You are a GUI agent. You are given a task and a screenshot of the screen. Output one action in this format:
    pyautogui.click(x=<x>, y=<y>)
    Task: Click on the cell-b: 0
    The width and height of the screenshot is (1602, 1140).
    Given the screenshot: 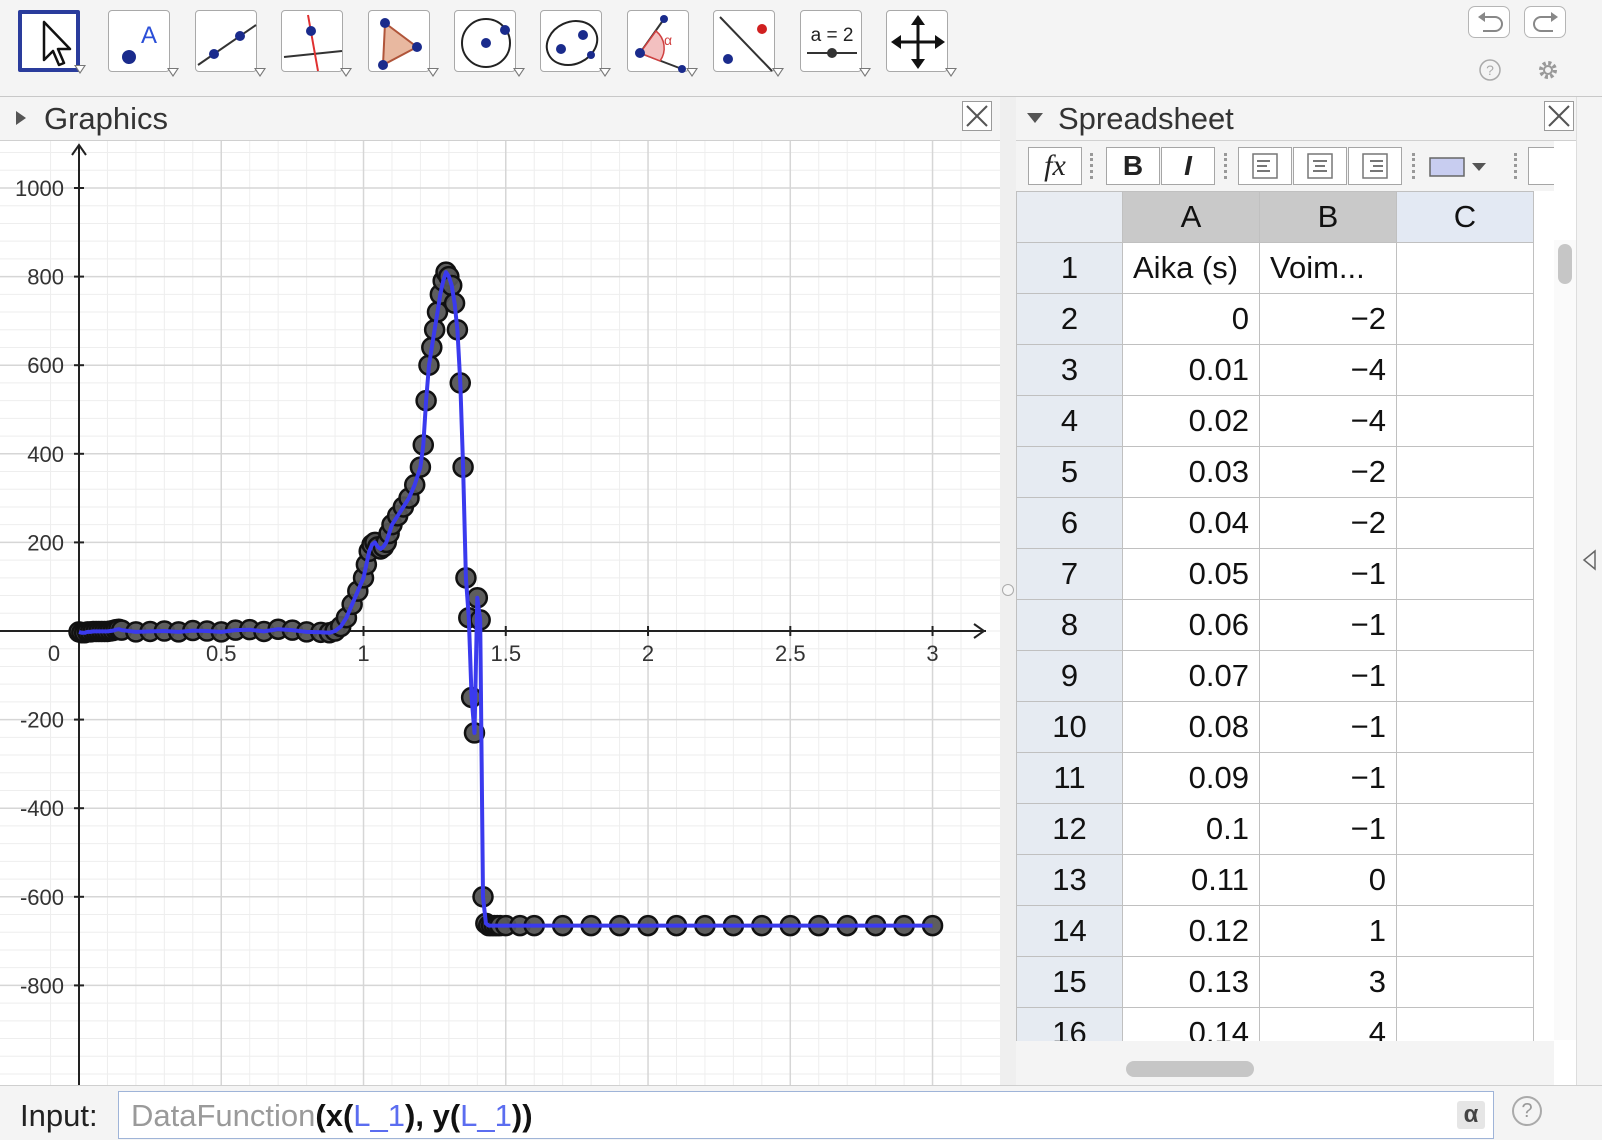 What is the action you would take?
    pyautogui.click(x=1328, y=880)
    